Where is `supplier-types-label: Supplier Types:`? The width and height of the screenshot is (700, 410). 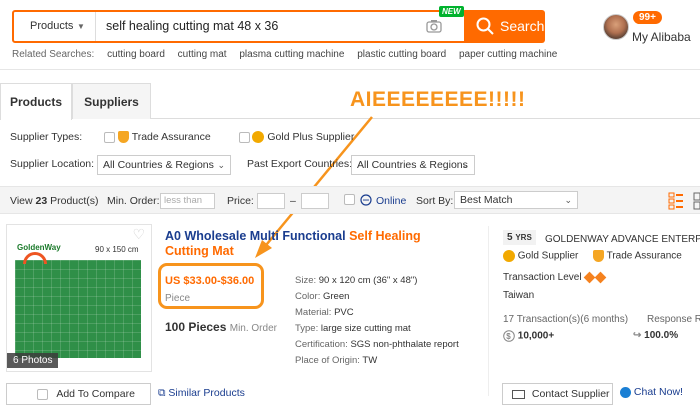 supplier-types-label: Supplier Types: is located at coordinates (46, 137).